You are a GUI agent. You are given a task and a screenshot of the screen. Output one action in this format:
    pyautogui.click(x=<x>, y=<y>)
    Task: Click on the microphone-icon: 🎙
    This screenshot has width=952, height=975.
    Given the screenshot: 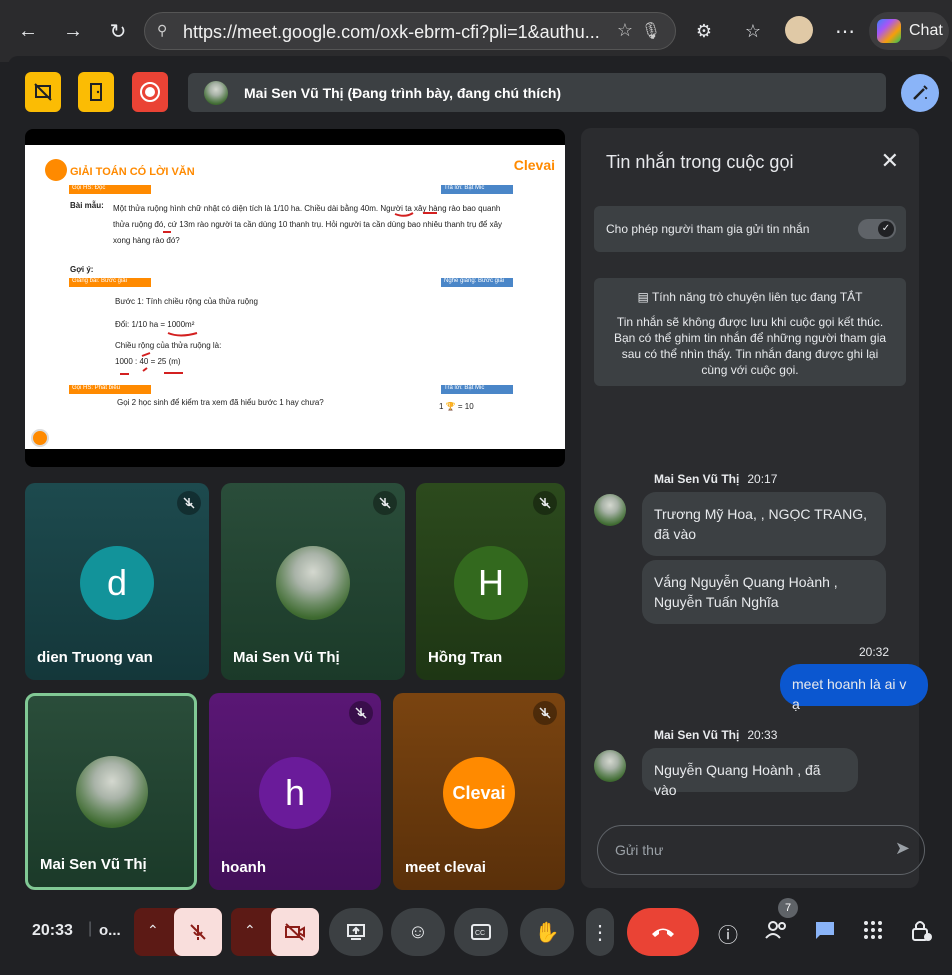 What is the action you would take?
    pyautogui.click(x=651, y=31)
    